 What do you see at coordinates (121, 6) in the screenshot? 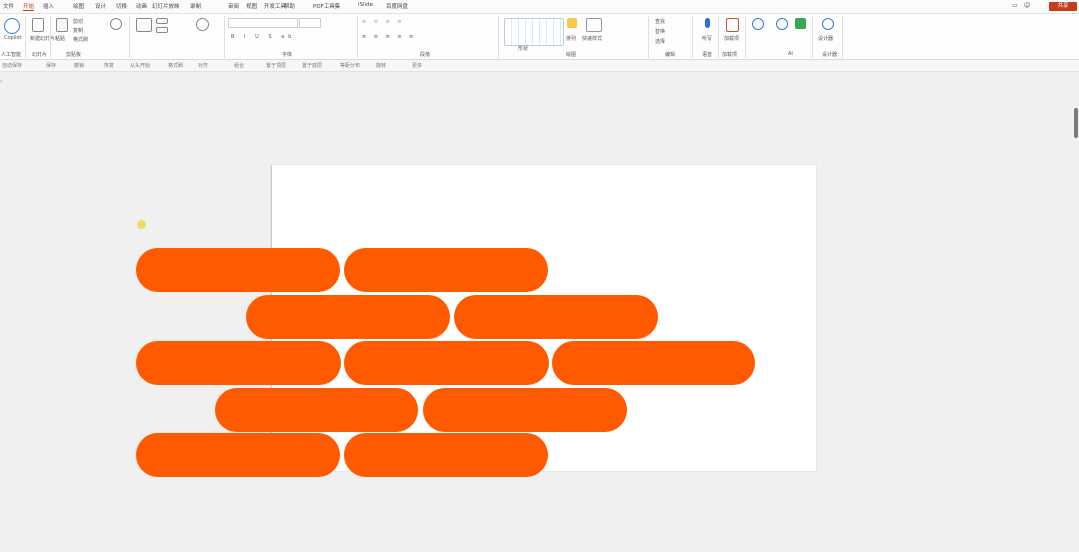
I see `tab-transitions: 切换` at bounding box center [121, 6].